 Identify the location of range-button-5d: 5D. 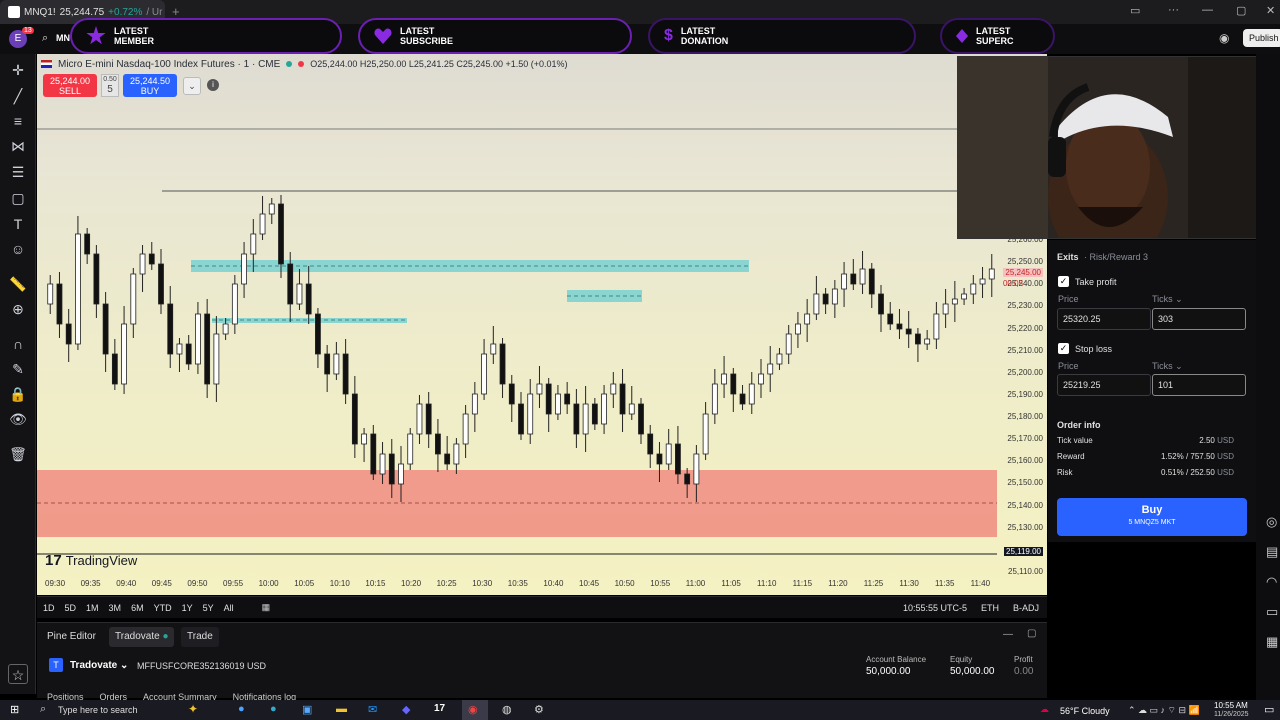
(71, 608).